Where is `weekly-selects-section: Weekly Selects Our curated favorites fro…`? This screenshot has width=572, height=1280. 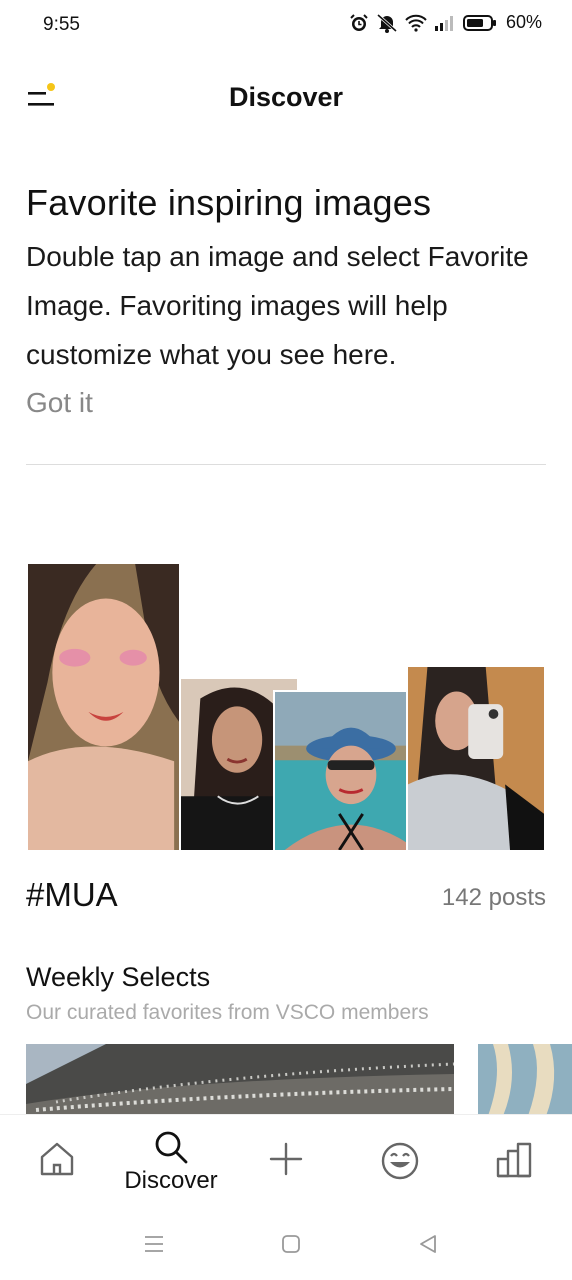
weekly-selects-section: Weekly Selects Our curated favorites fro… is located at coordinates (286, 993).